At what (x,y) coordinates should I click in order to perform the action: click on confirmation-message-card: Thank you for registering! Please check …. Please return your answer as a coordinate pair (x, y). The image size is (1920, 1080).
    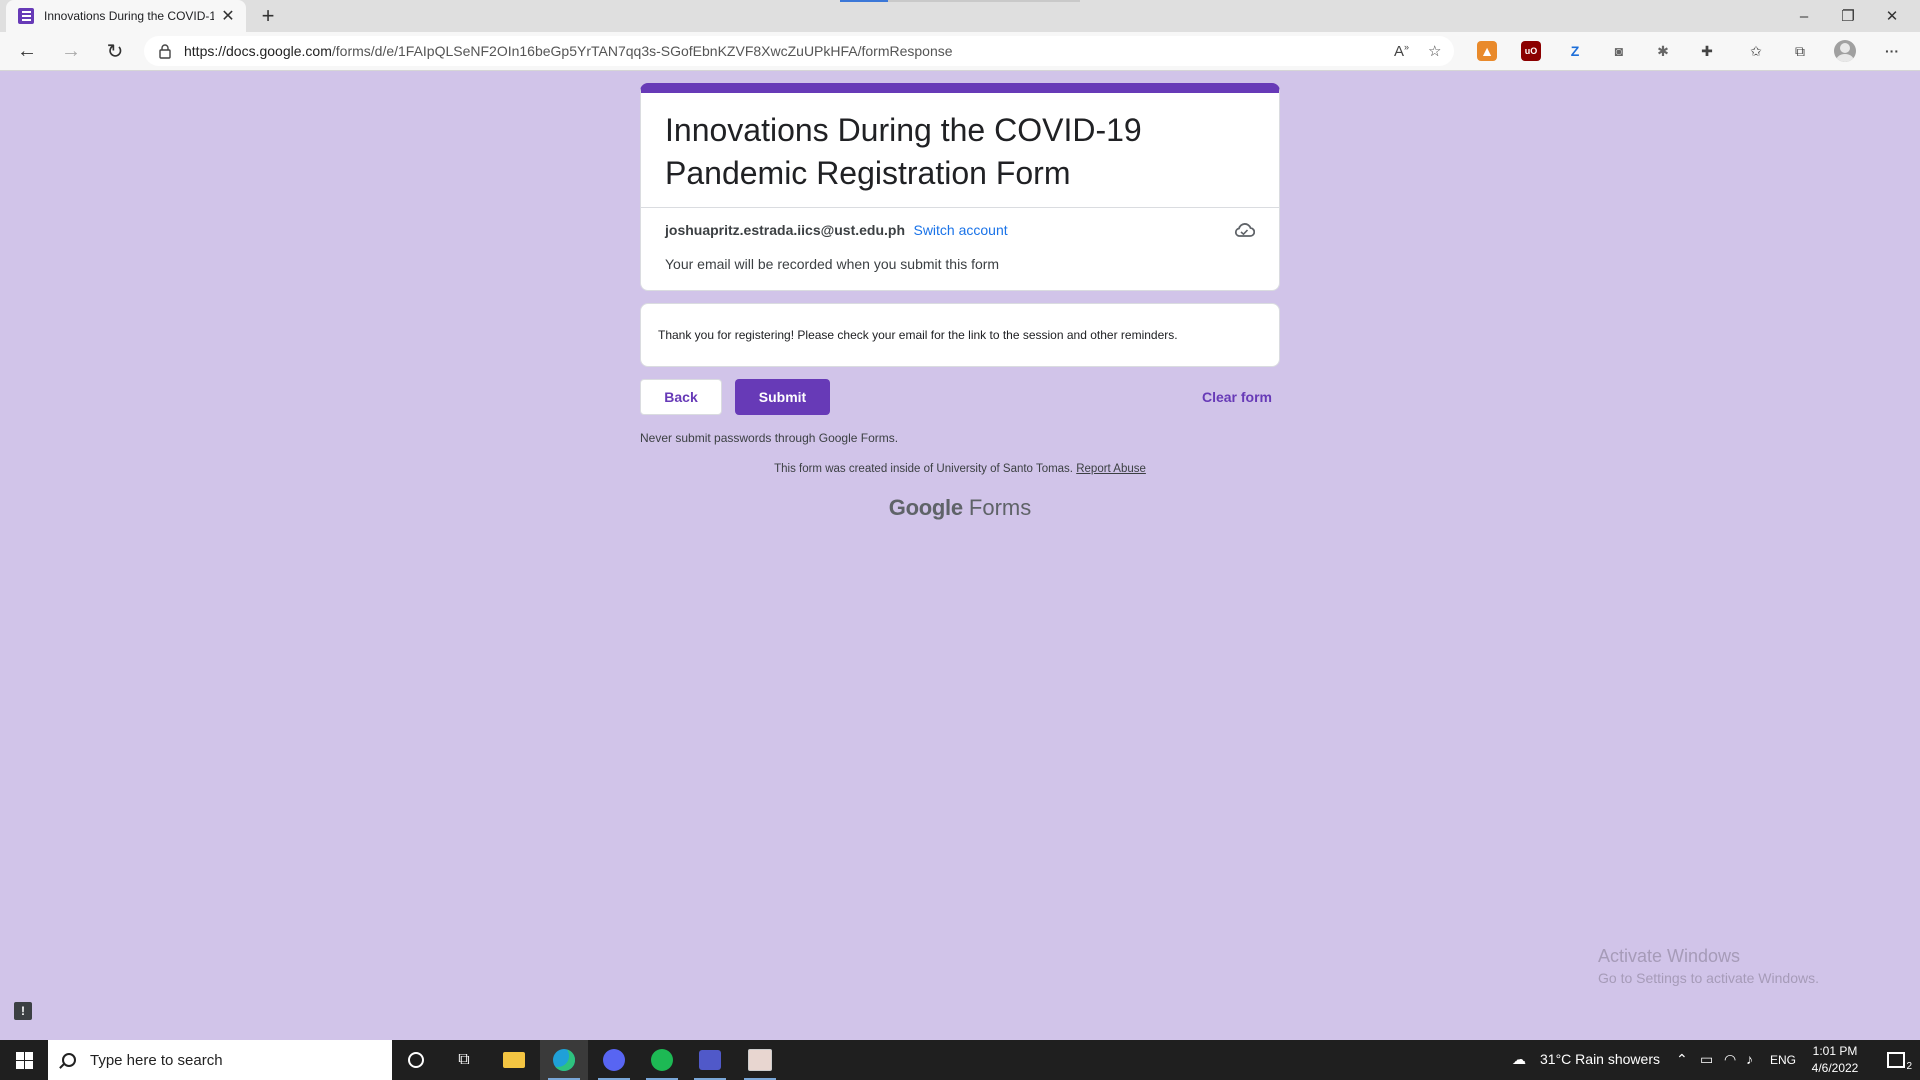
    Looking at the image, I should click on (960, 335).